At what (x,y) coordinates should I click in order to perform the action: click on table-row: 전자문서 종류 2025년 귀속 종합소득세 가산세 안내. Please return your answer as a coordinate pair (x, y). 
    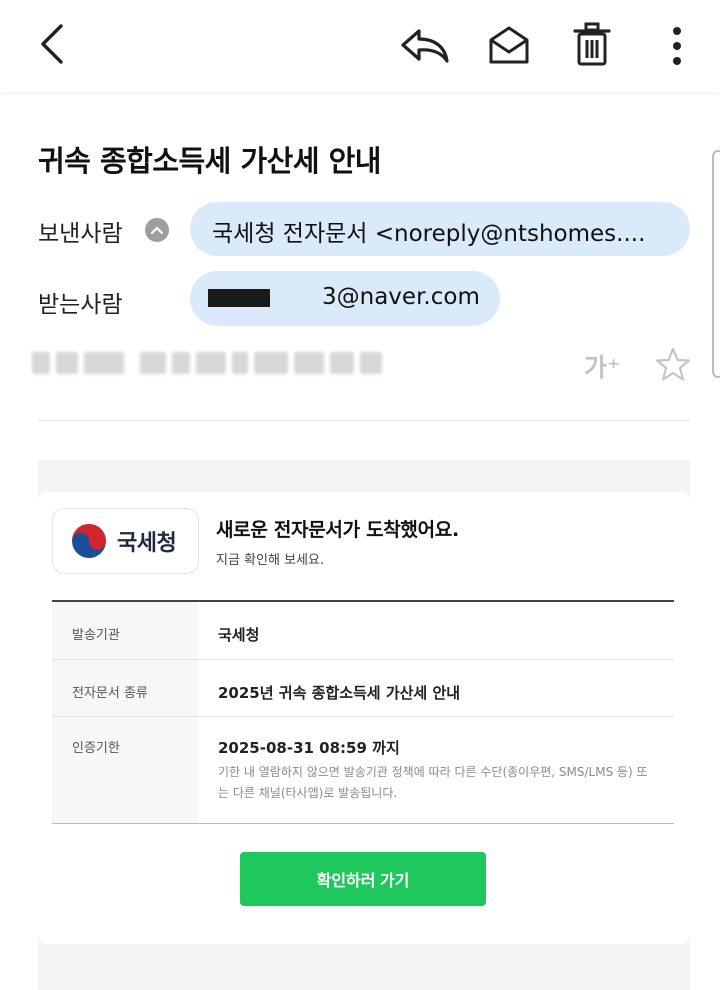
    Looking at the image, I should click on (363, 688).